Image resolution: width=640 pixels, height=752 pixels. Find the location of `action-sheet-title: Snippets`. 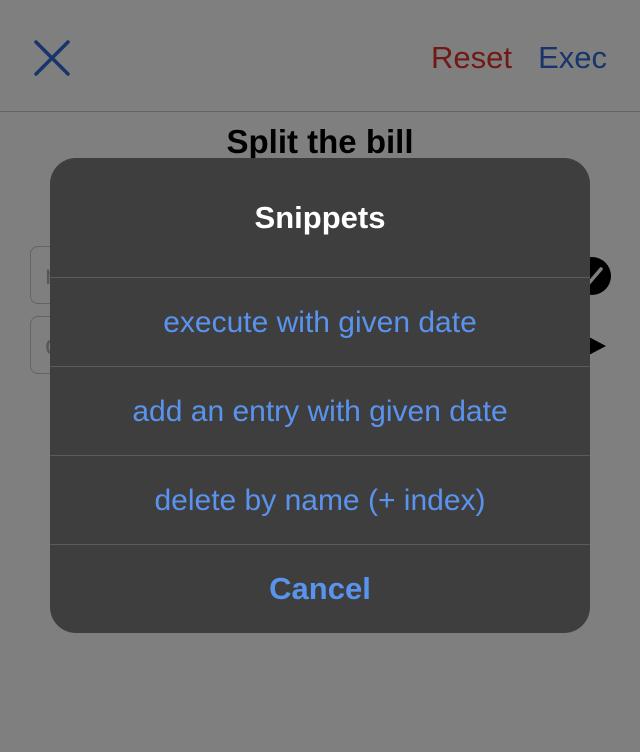

action-sheet-title: Snippets is located at coordinates (320, 218).